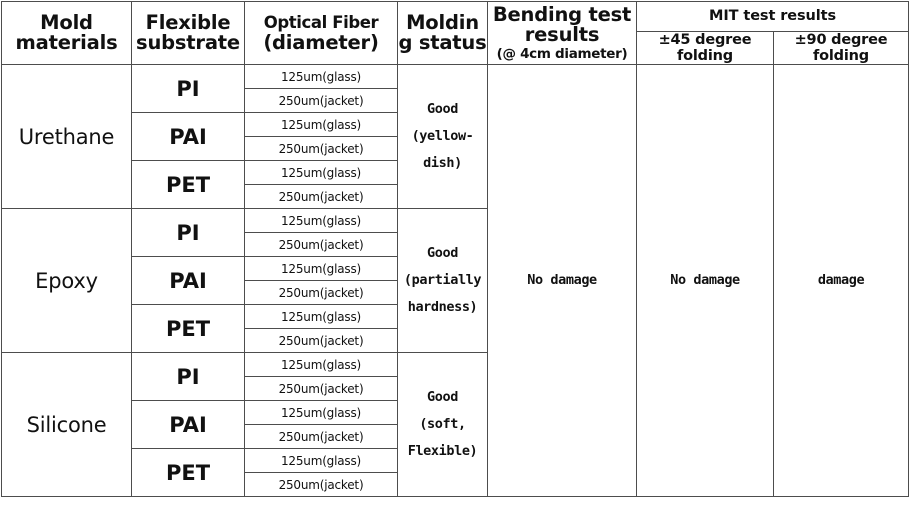 This screenshot has height=508, width=909. I want to click on mold-material-cell: Urethane, so click(66, 137).